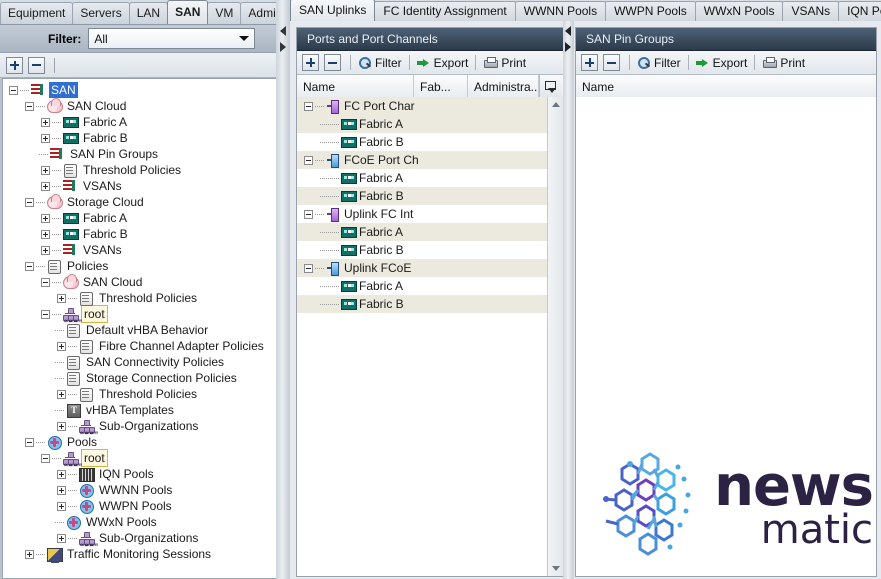  Describe the element at coordinates (140, 362) in the screenshot. I see `tree-item: SAN Connectivity Policies` at that location.